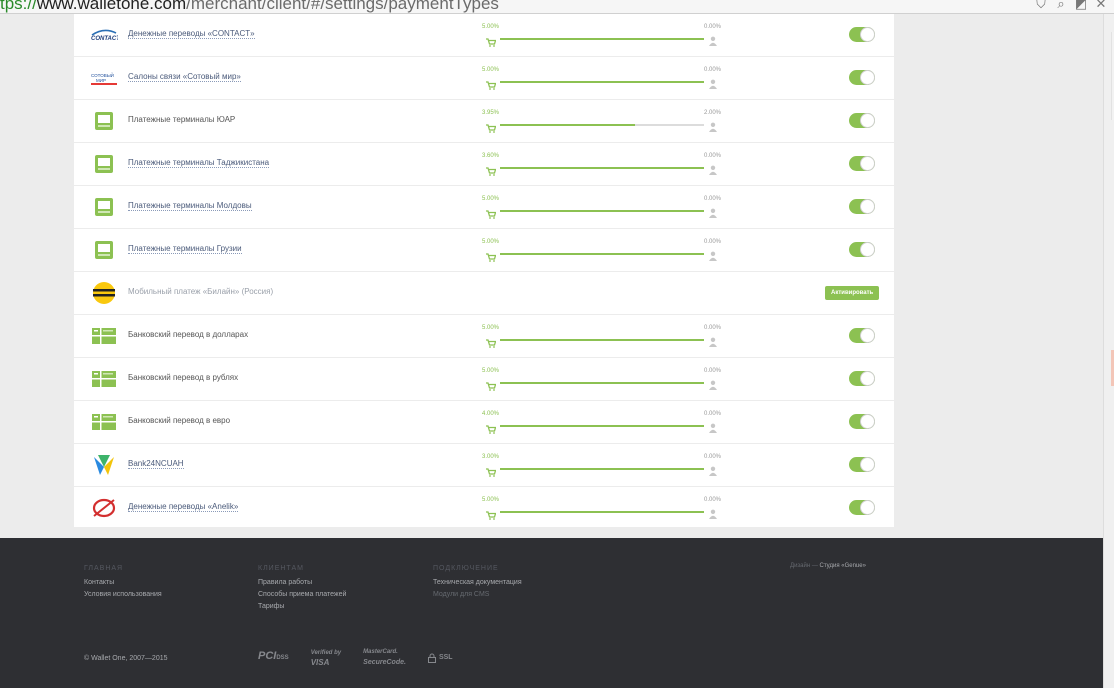 The height and width of the screenshot is (688, 1114). What do you see at coordinates (104, 508) in the screenshot?
I see `anelik-logo` at bounding box center [104, 508].